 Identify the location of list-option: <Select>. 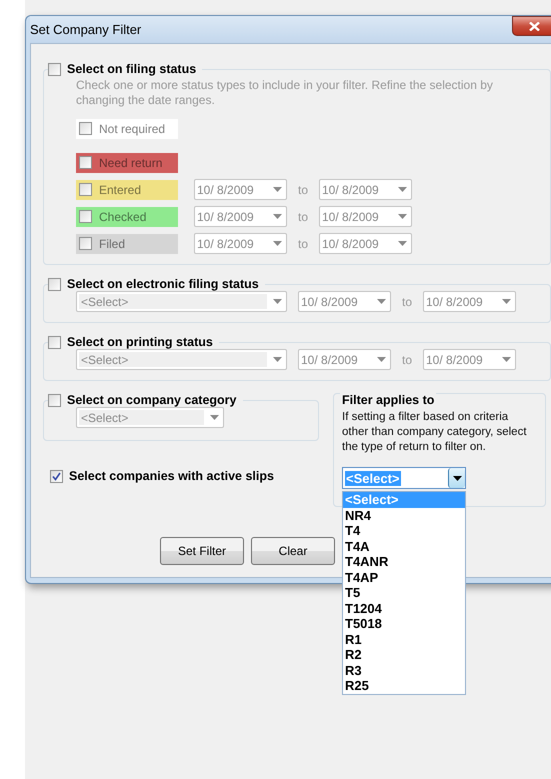
(404, 500).